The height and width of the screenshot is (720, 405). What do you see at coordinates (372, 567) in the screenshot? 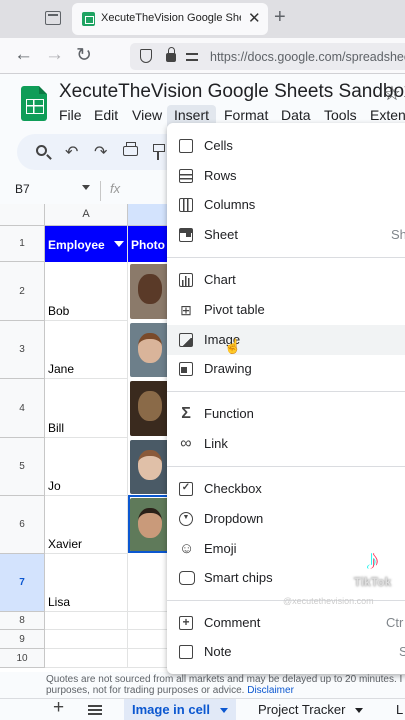
I see `tiktok-watermark: ♪ TikTok` at bounding box center [372, 567].